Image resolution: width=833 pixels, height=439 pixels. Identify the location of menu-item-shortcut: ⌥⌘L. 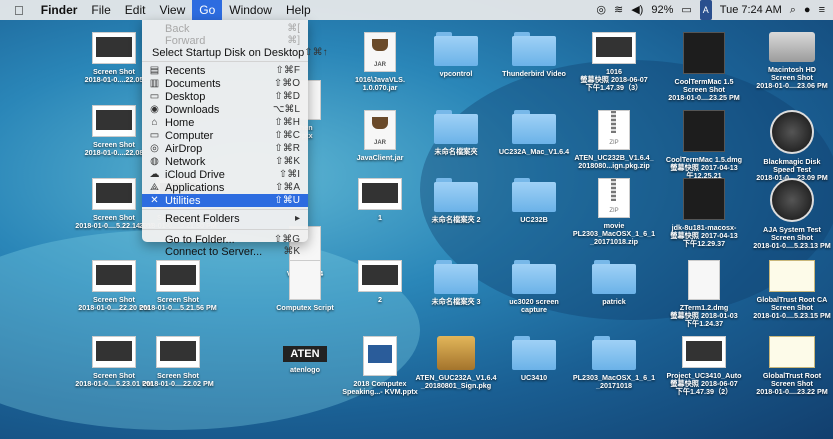
(286, 109).